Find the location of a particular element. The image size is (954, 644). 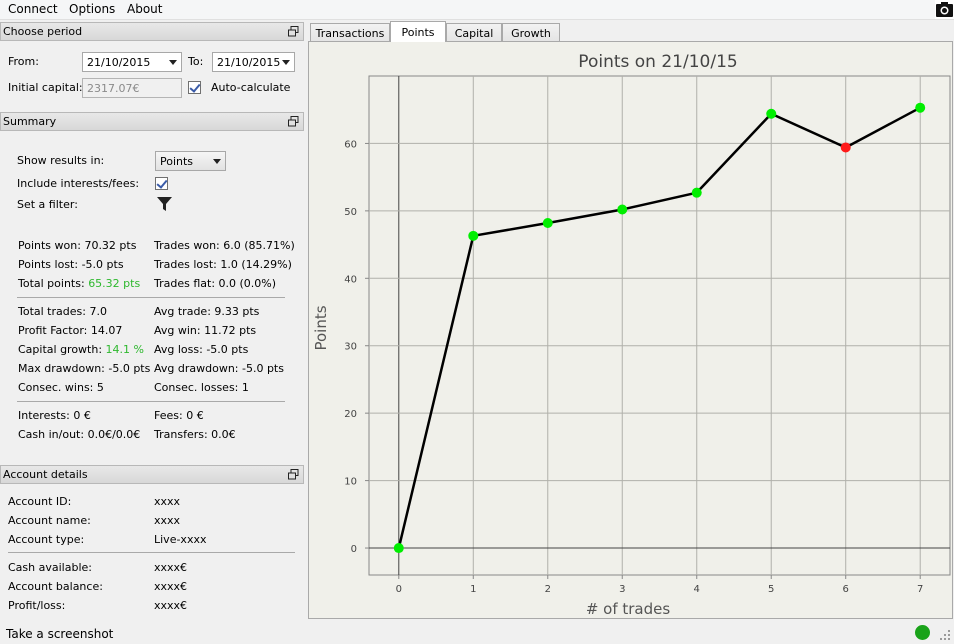

account-balance-label: Account balance: is located at coordinates (55, 586).